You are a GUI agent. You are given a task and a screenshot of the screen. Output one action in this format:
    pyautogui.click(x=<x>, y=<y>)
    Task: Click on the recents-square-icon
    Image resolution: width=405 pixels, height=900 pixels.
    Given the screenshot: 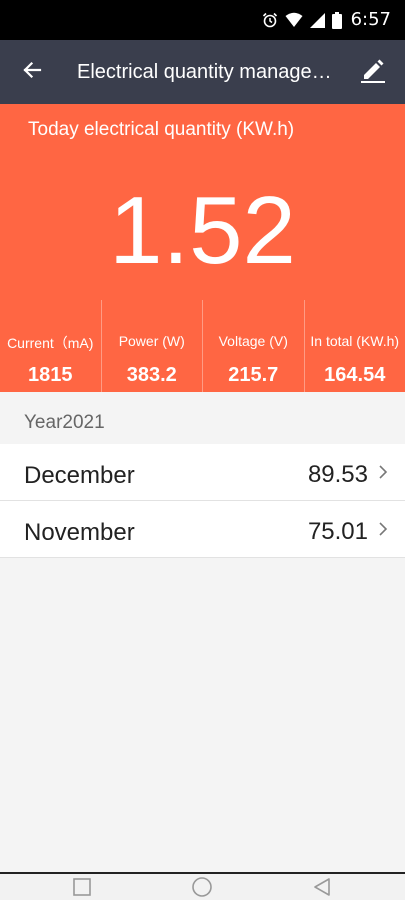 What is the action you would take?
    pyautogui.click(x=82, y=888)
    